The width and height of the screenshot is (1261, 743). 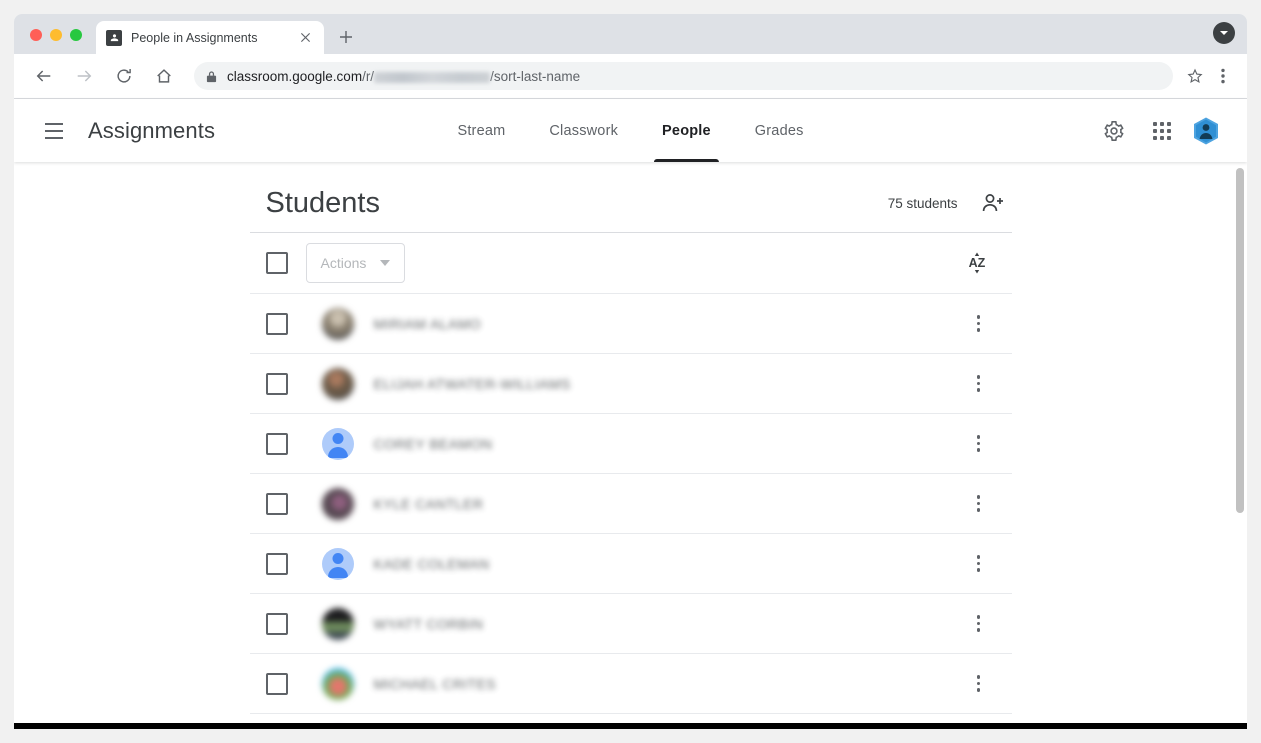 I want to click on actions-label: Actions, so click(x=343, y=263).